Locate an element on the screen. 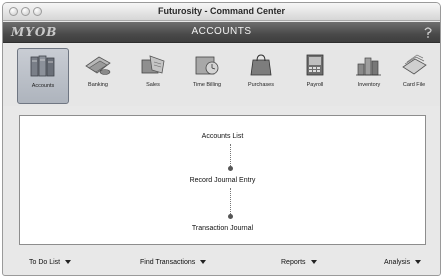 This screenshot has width=443, height=278. command-center-purchases: Purchases is located at coordinates (261, 76).